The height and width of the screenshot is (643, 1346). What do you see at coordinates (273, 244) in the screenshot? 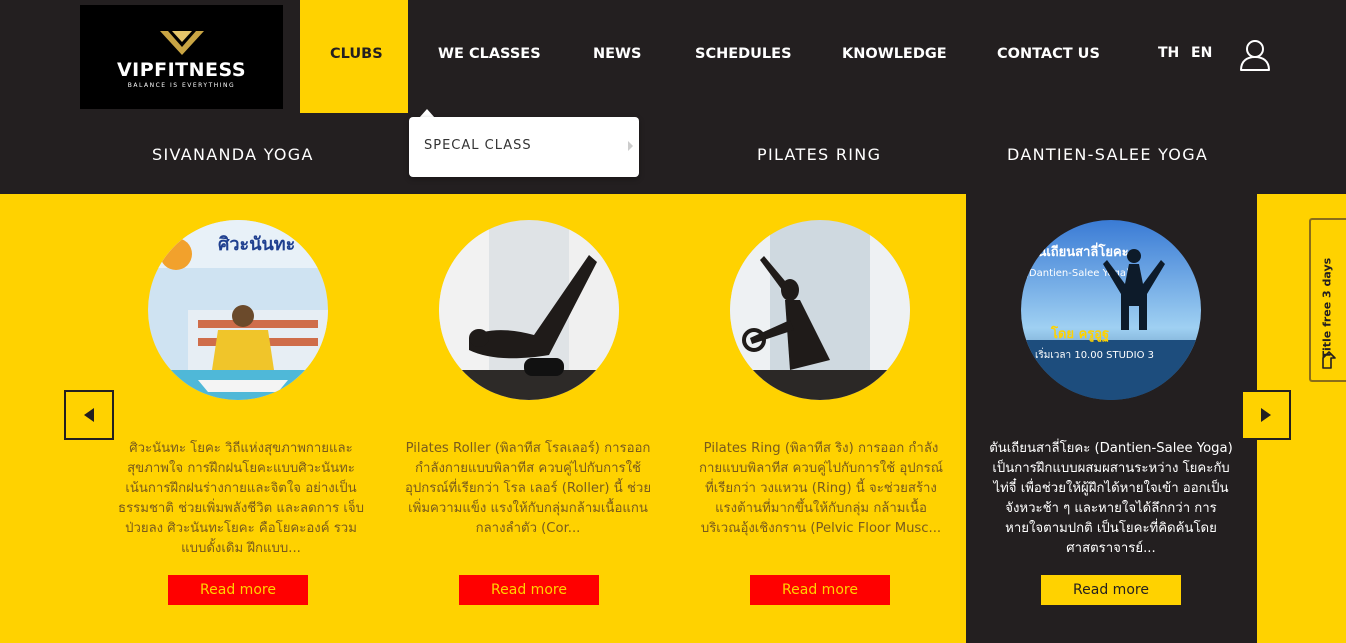
I see `sivananda-image-title: ศิวะนันทะ โยคะ` at bounding box center [273, 244].